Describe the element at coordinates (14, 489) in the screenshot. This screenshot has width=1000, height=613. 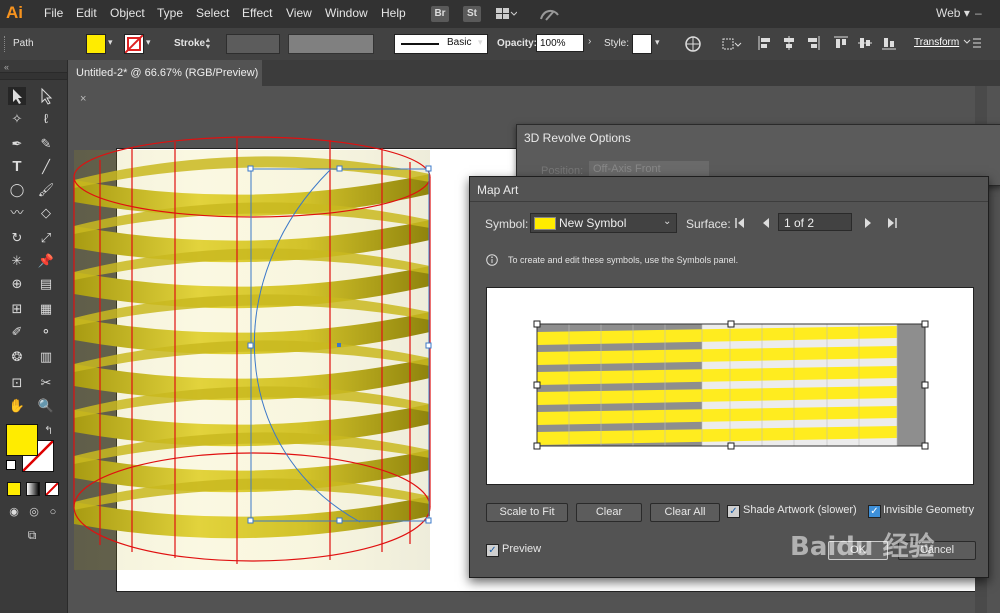
I see `color-mode-icon` at that location.